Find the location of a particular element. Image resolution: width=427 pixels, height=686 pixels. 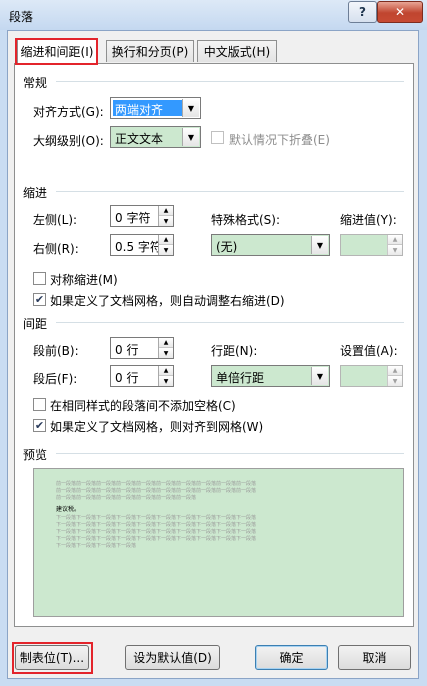

collapse-checkbox is located at coordinates (217, 137).